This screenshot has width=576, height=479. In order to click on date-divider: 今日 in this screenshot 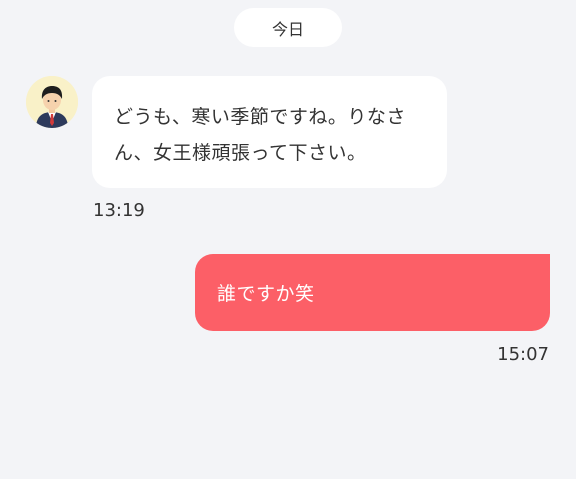, I will do `click(288, 27)`.